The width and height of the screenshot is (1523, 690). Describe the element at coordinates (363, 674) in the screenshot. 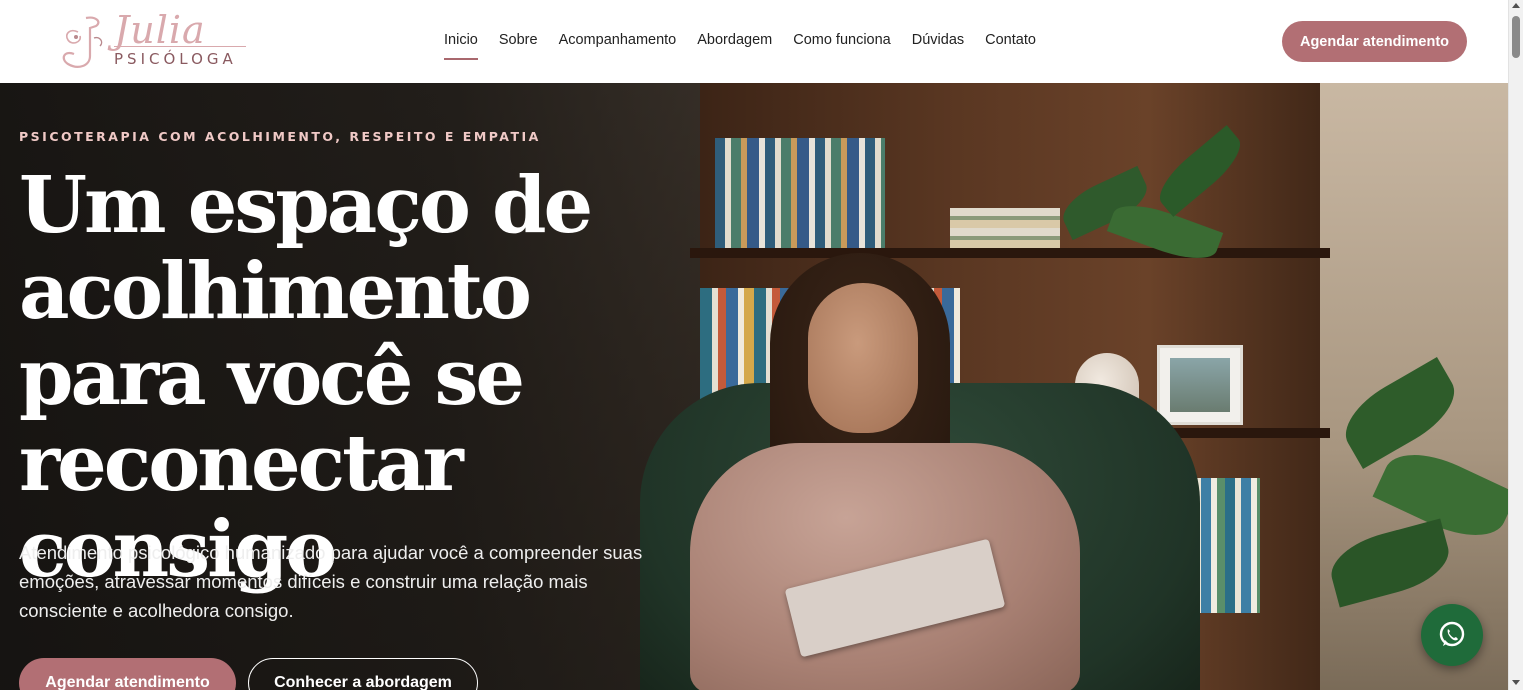

I see `hero-approach-button: Conhecer a abordagem` at that location.